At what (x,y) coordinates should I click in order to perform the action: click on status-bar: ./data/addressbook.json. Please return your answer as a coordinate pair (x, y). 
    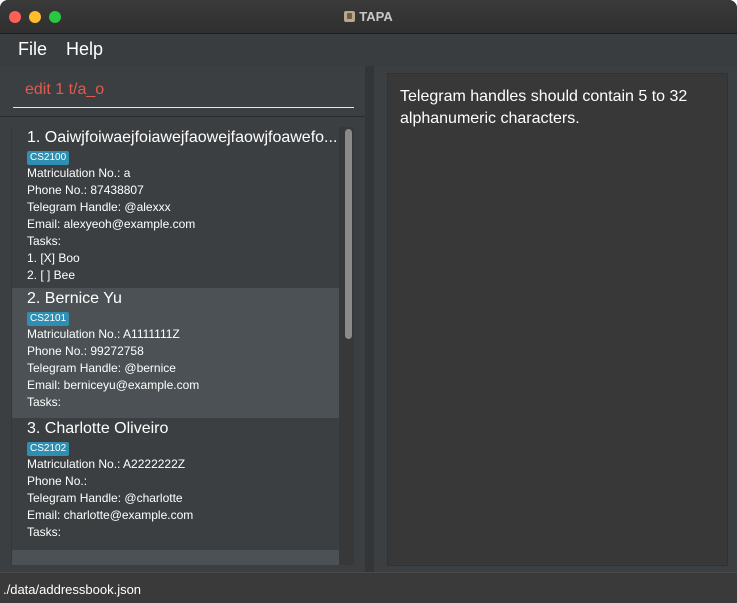
    Looking at the image, I should click on (368, 587).